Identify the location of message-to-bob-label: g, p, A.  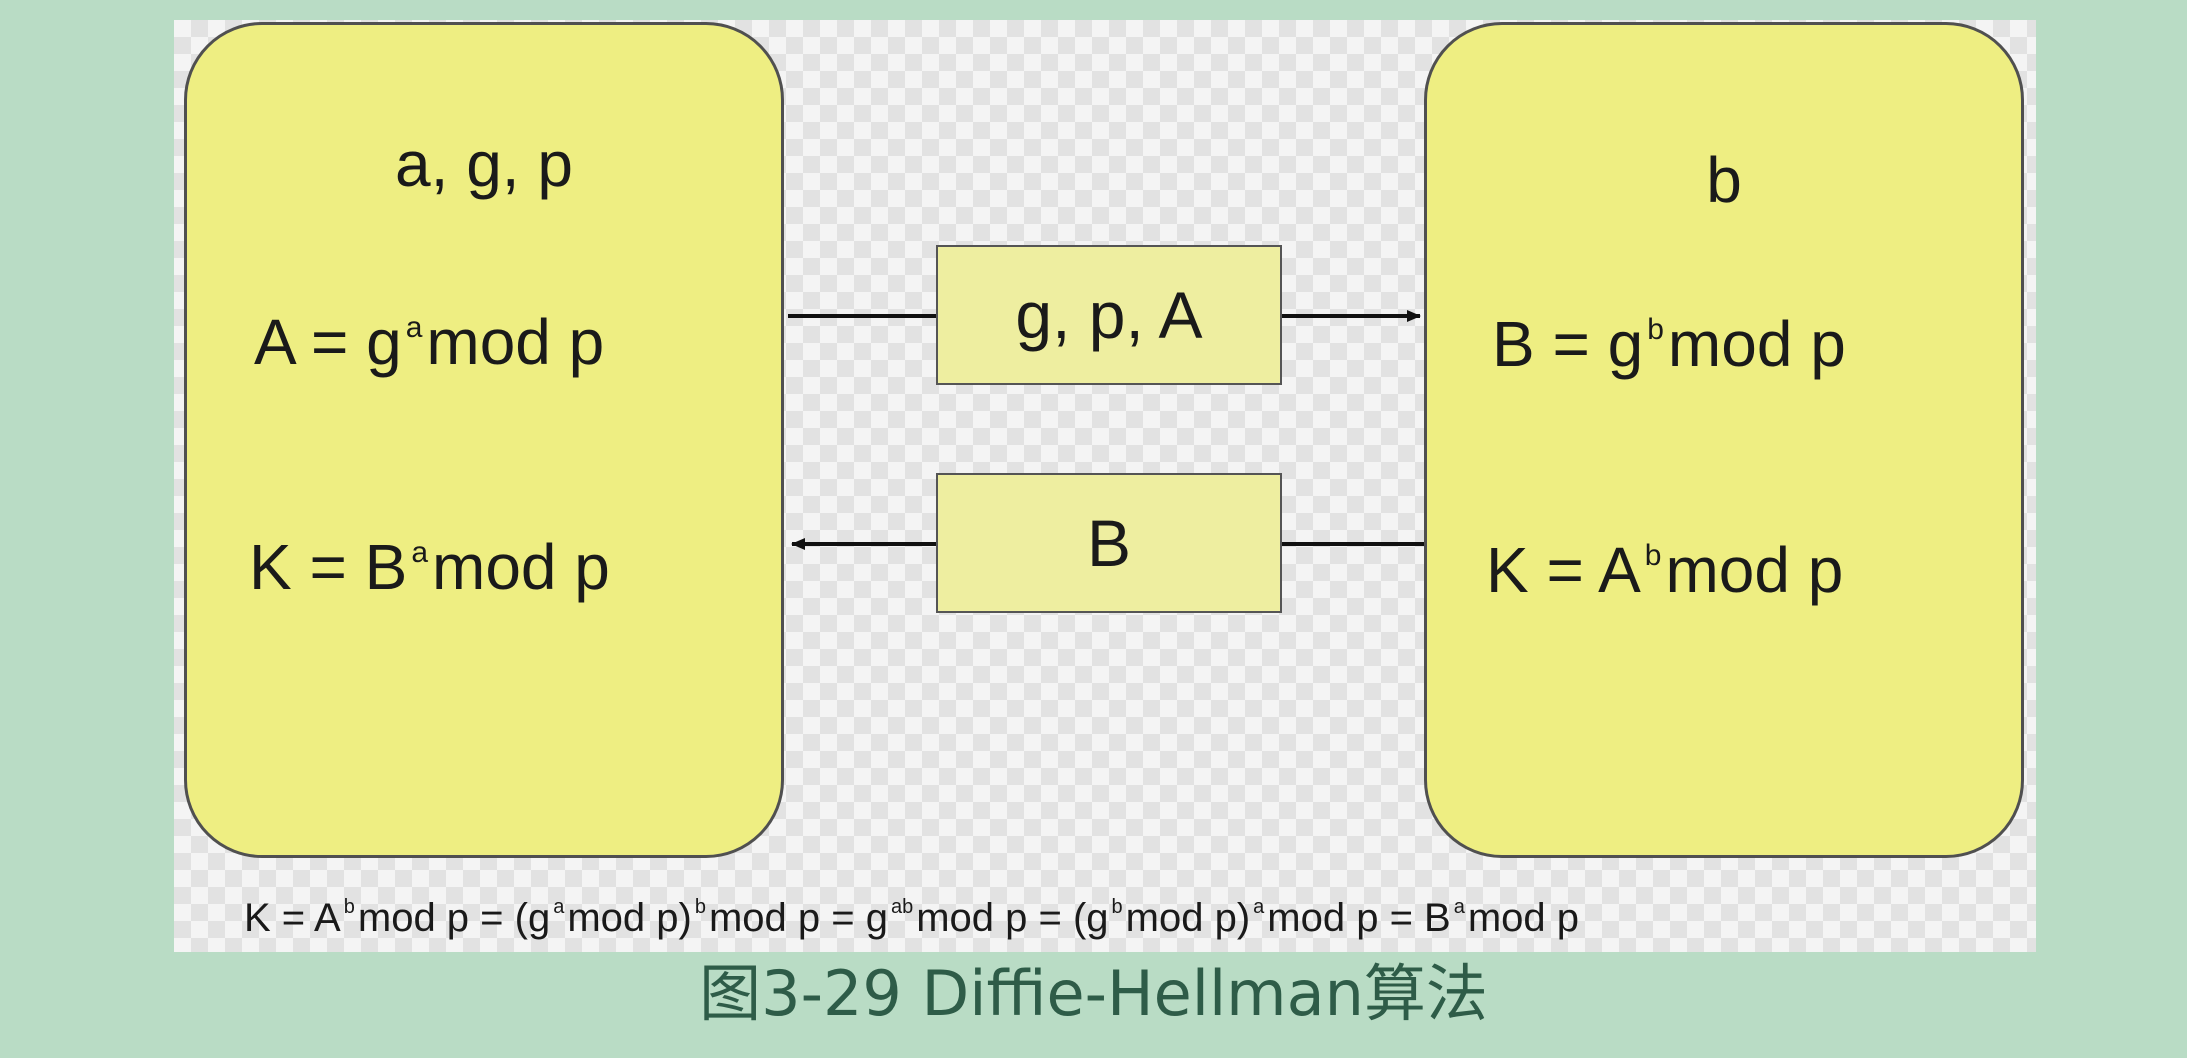
(1109, 315).